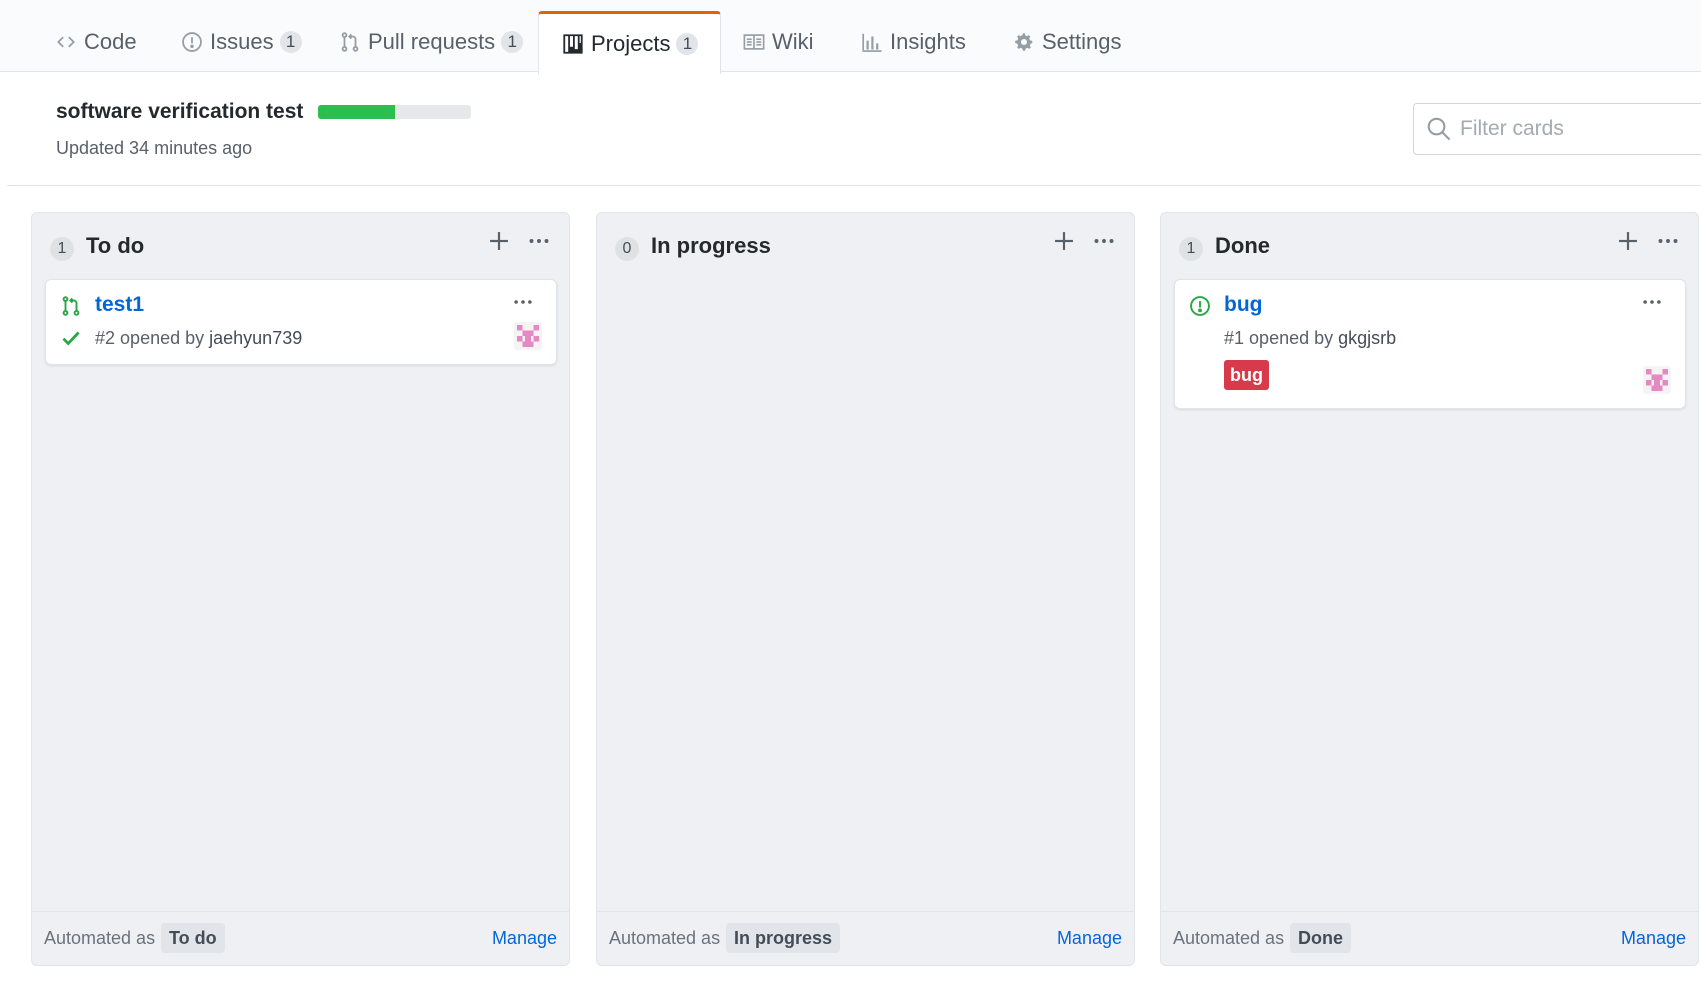 This screenshot has height=987, width=1701. I want to click on column-card-count: 0, so click(627, 249).